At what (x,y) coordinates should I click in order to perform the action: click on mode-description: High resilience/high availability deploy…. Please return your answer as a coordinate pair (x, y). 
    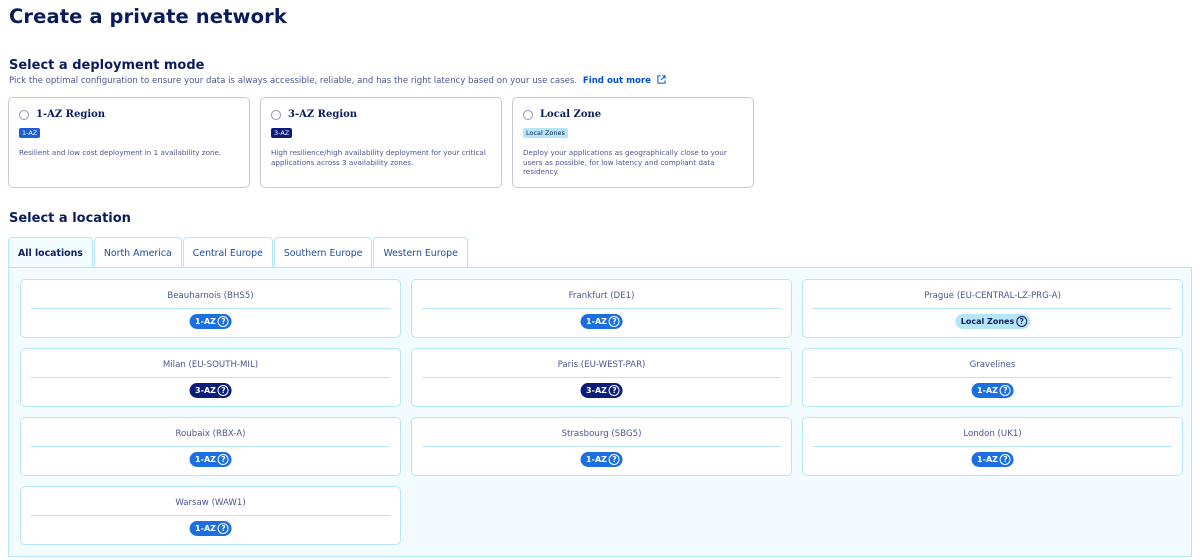
    Looking at the image, I should click on (378, 157).